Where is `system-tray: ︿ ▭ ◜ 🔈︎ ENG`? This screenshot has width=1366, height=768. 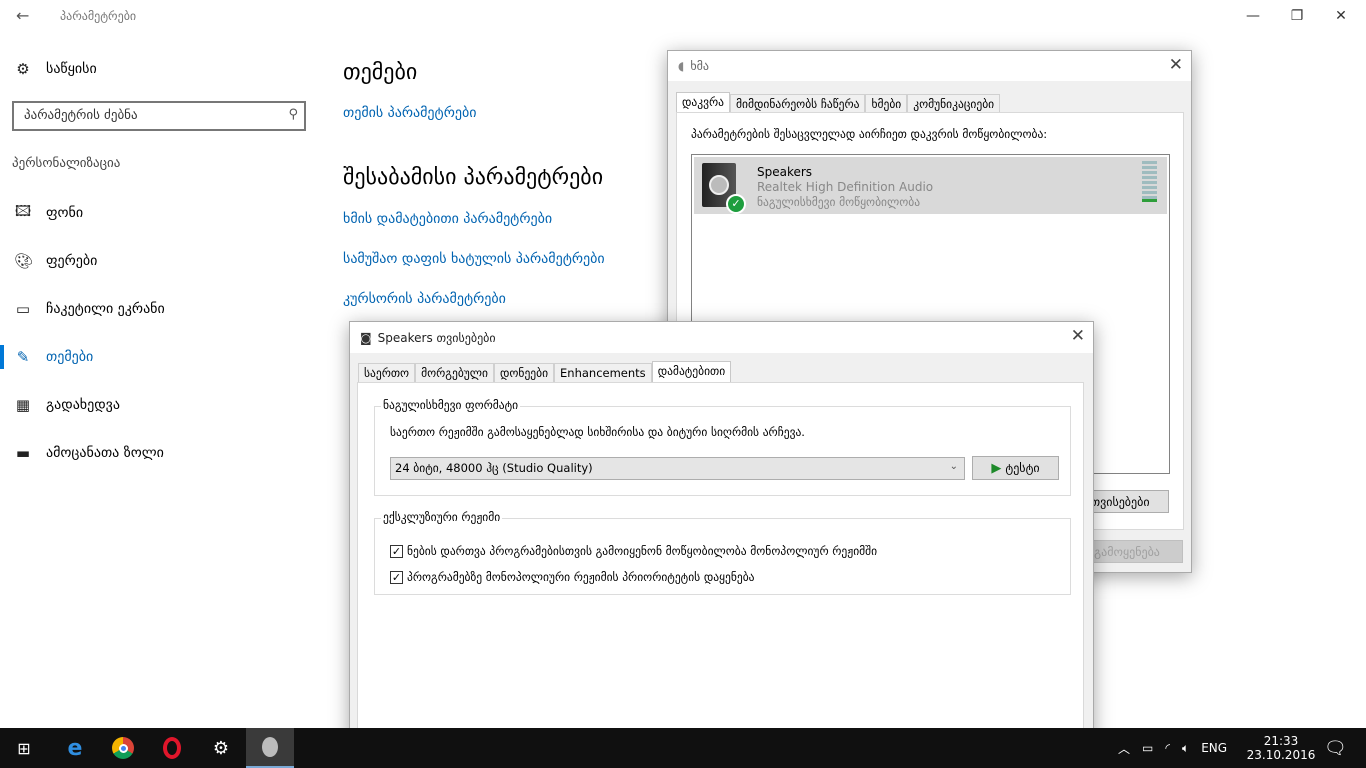 system-tray: ︿ ▭ ◜ 🔈︎ ENG is located at coordinates (1172, 748).